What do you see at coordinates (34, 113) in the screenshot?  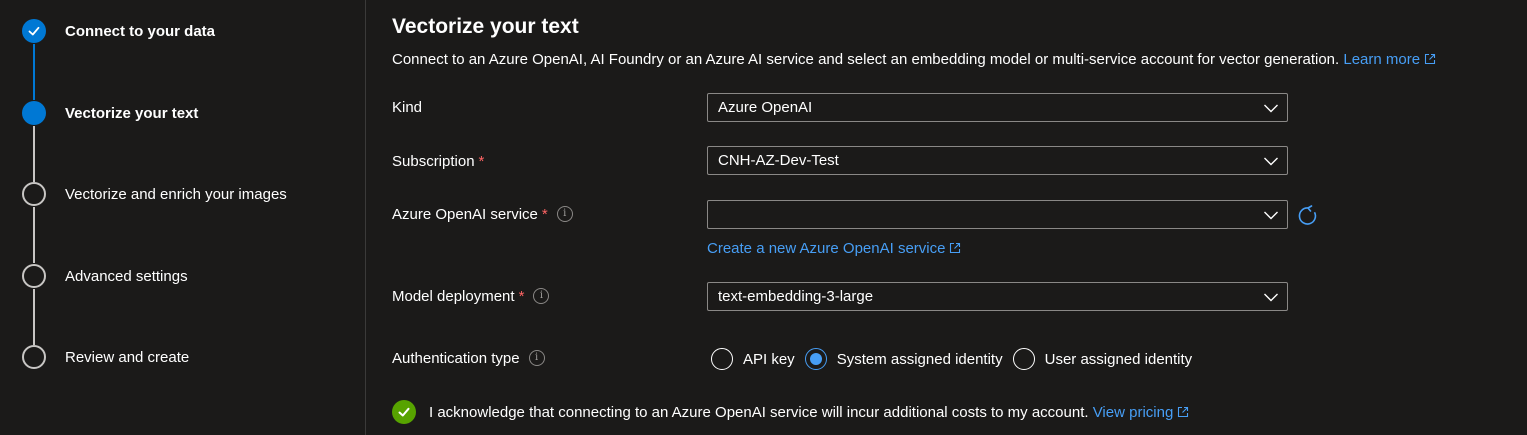 I see `current-step-icon` at bounding box center [34, 113].